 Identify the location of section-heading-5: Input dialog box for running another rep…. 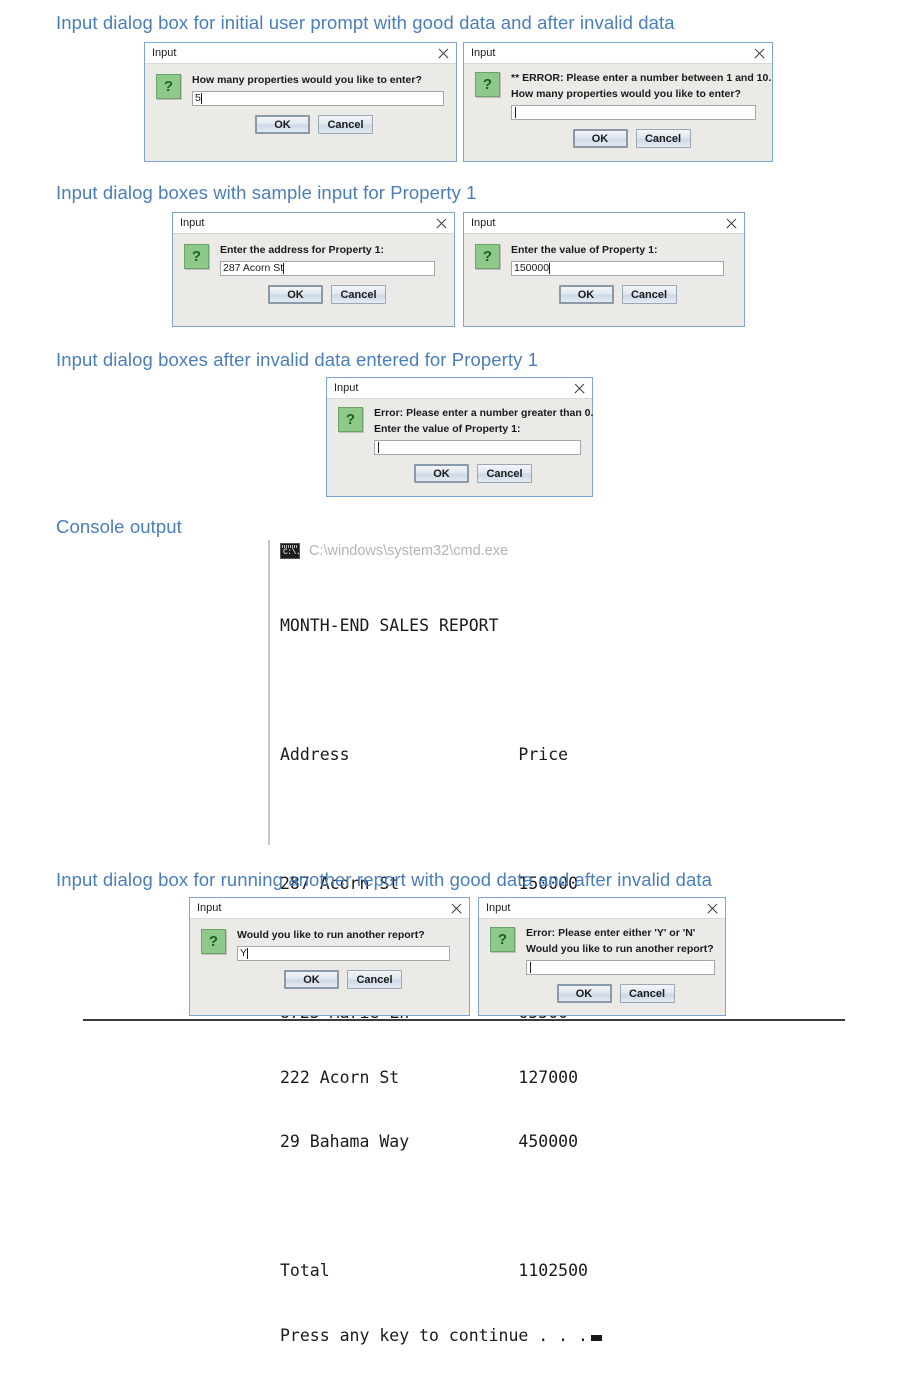
(384, 879).